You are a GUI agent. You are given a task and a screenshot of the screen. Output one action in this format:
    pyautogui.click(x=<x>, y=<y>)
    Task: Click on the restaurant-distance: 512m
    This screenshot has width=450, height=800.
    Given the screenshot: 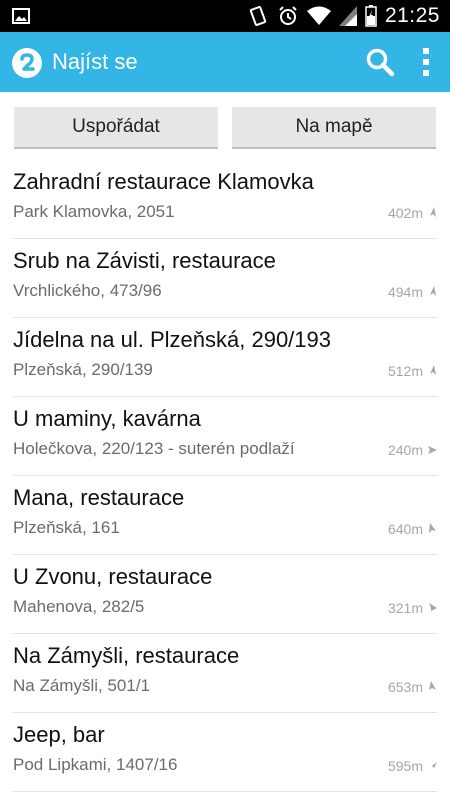 What is the action you would take?
    pyautogui.click(x=405, y=371)
    